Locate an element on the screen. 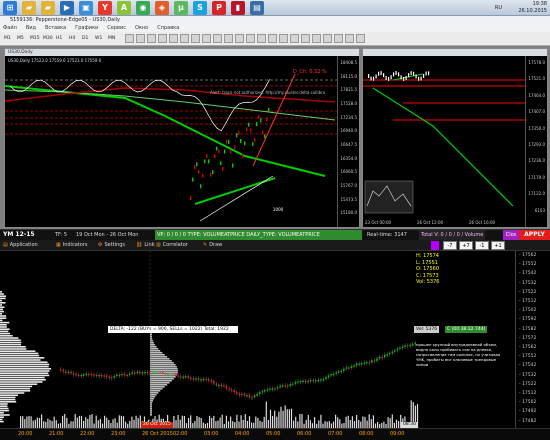 The width and height of the screenshot is (550, 440). tool-indicators: ▦ Indicators is located at coordinates (71, 245).